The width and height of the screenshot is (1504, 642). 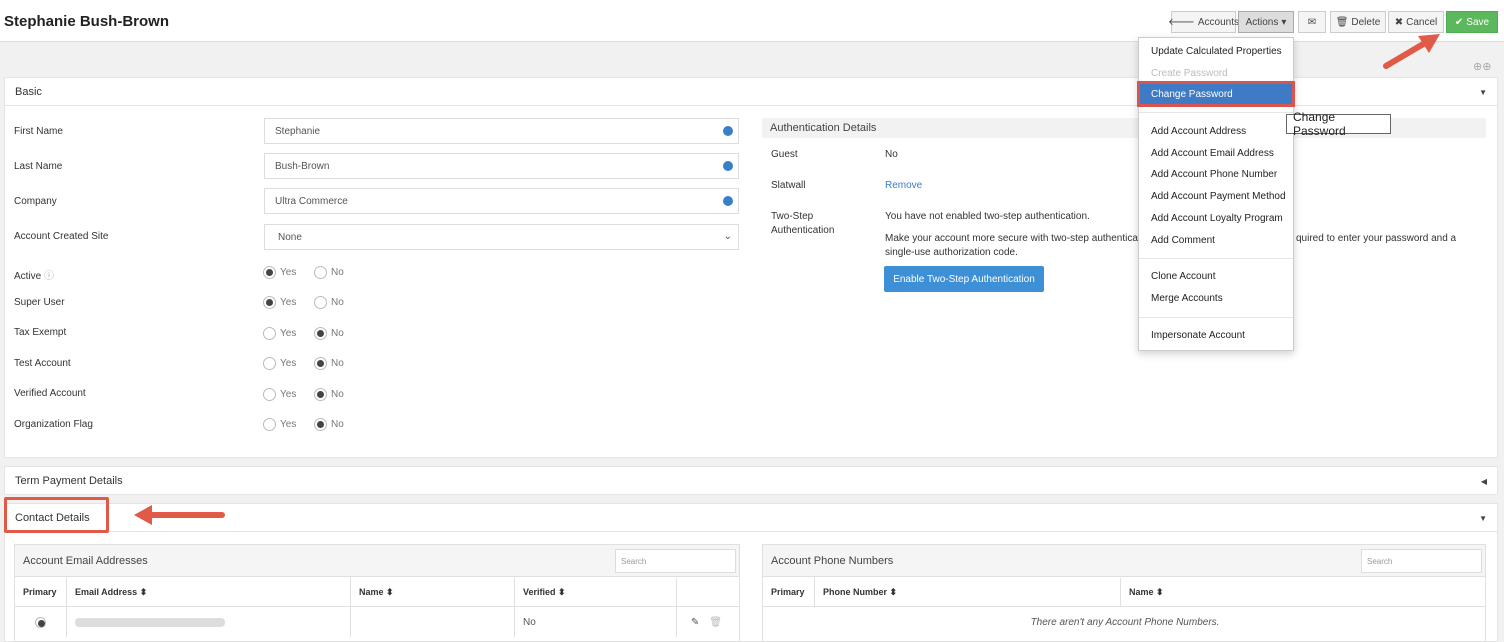 I want to click on arrow-to-save-icon, so click(x=1411, y=51).